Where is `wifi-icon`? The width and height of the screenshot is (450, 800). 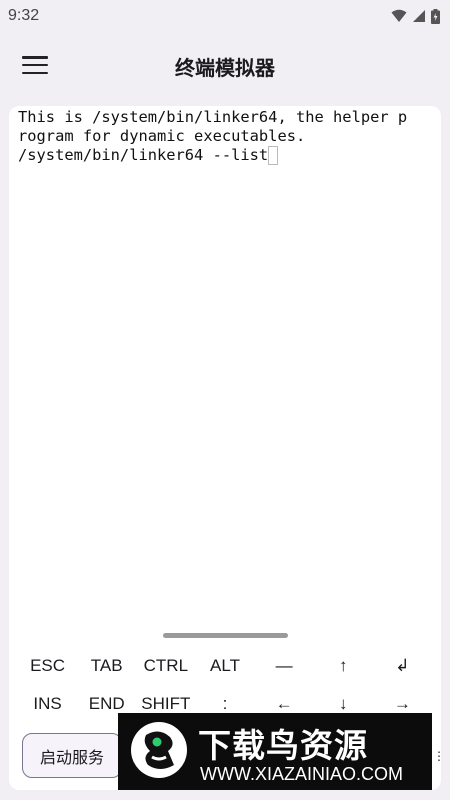 wifi-icon is located at coordinates (399, 15).